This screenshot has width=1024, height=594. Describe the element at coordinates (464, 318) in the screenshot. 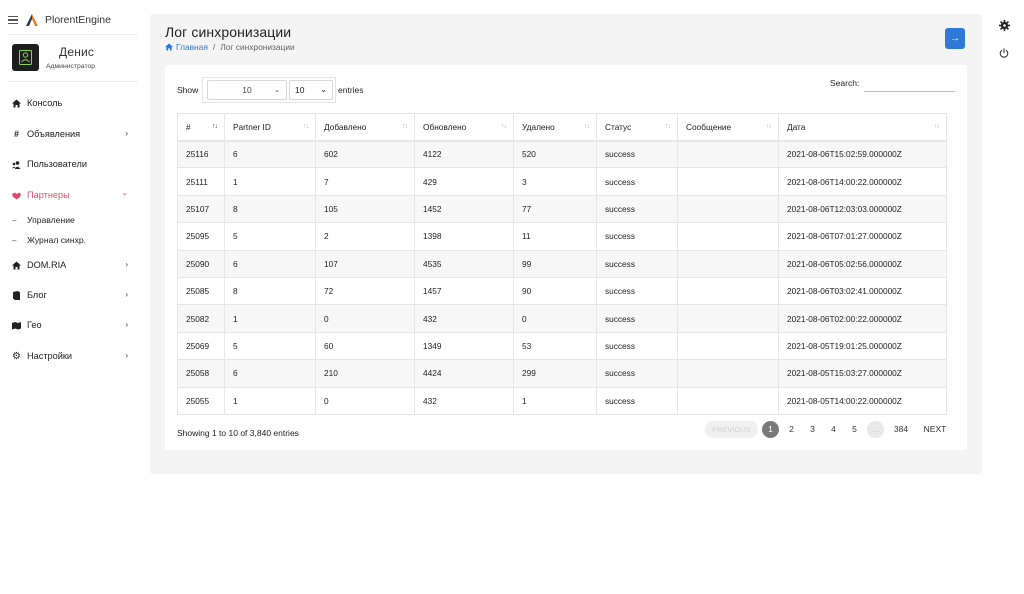

I see `cell-updated: 432` at that location.